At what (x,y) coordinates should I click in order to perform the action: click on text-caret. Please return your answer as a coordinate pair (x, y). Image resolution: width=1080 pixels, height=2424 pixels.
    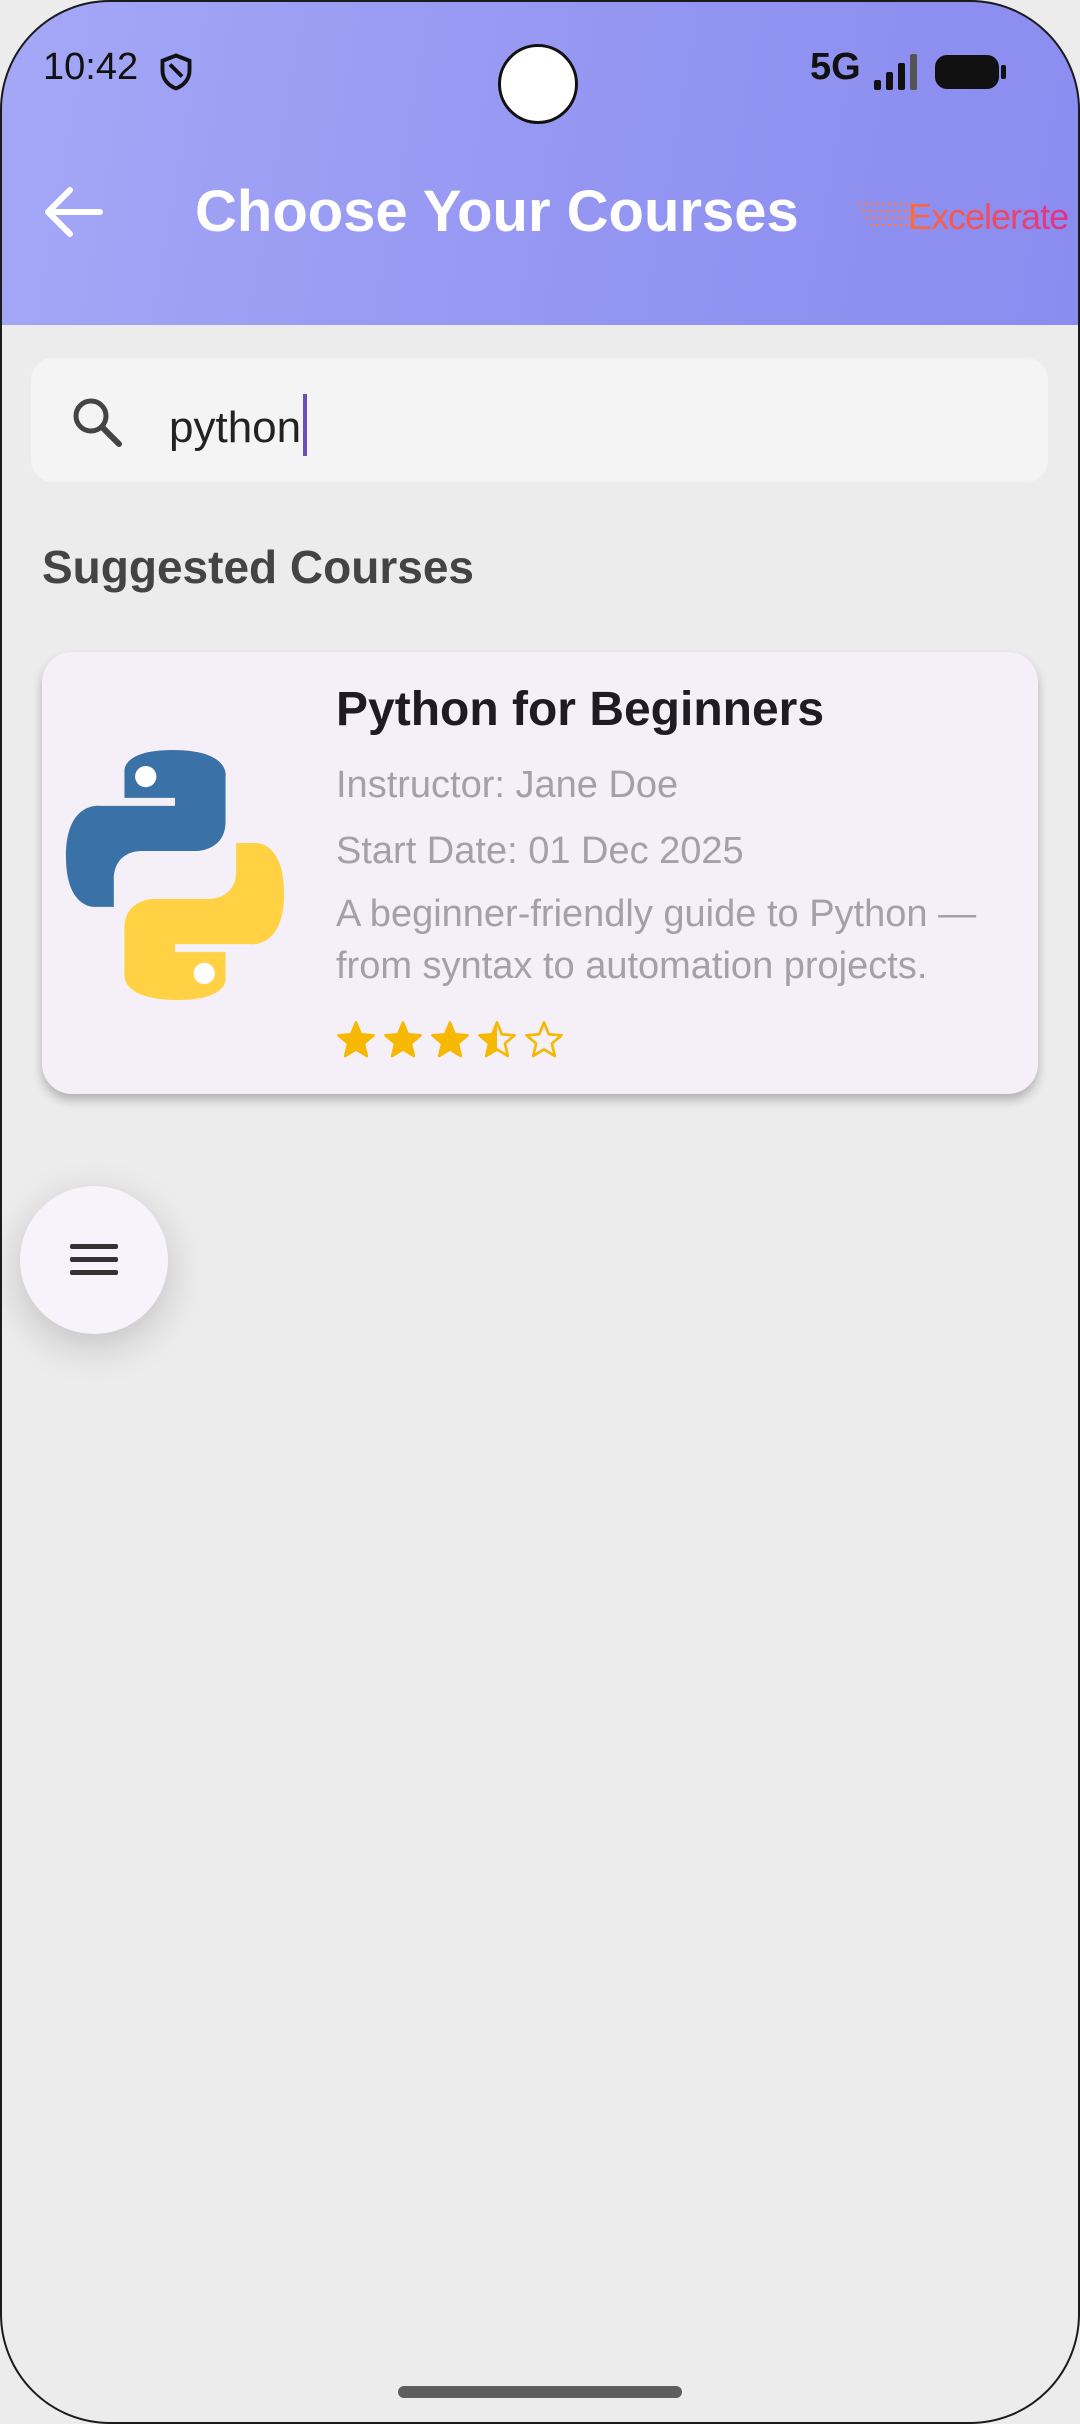
    Looking at the image, I should click on (305, 425).